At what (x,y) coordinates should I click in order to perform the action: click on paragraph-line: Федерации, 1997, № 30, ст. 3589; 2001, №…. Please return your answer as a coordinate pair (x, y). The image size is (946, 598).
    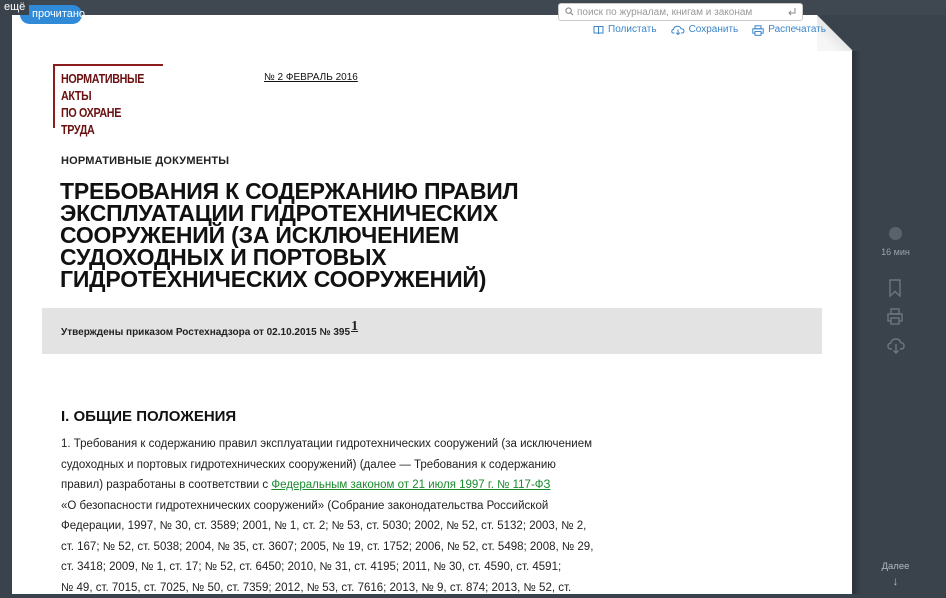
    Looking at the image, I should click on (341, 526).